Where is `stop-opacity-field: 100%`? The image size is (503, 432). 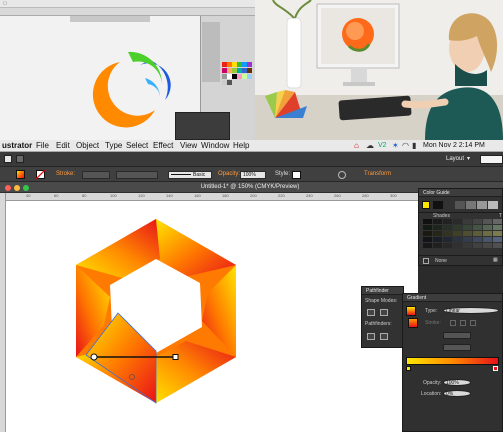
stop-opacity-field: 100% is located at coordinates (457, 382).